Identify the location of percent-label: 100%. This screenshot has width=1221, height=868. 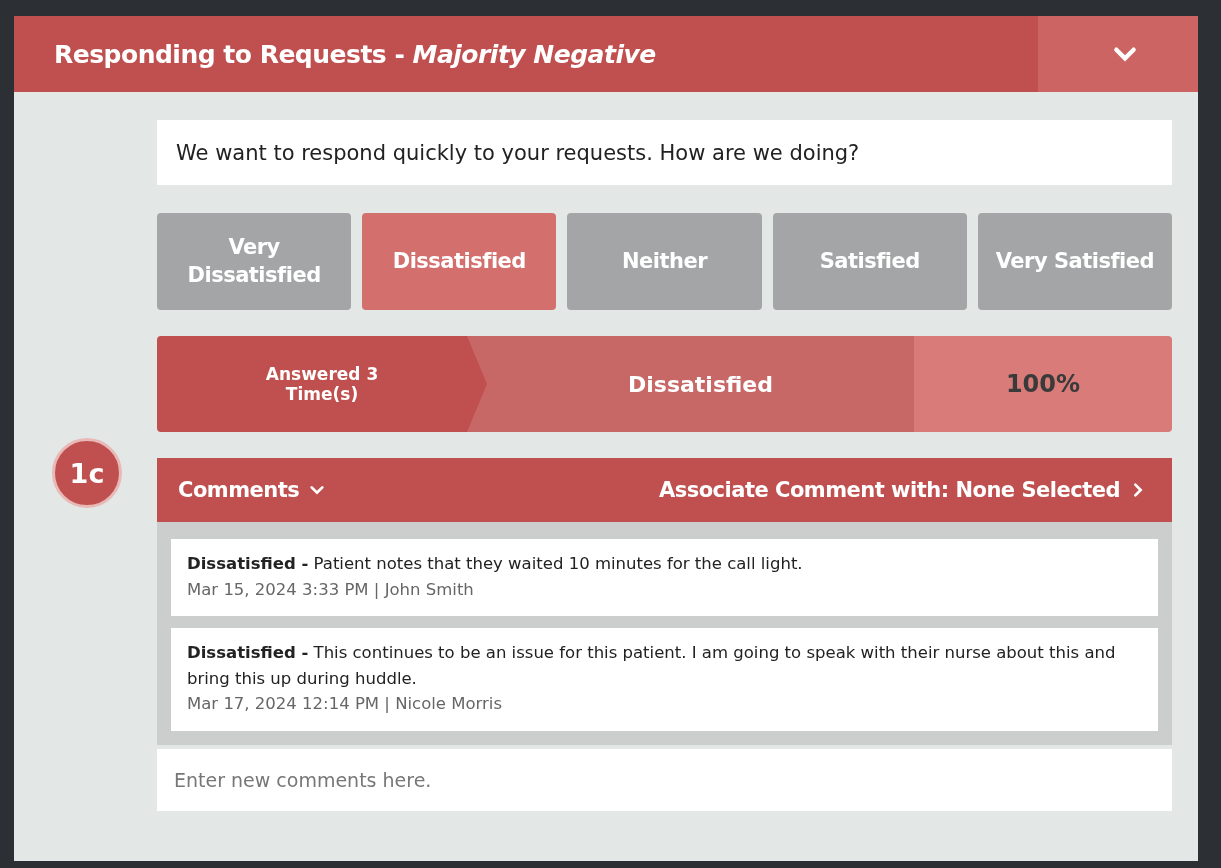
(1043, 384).